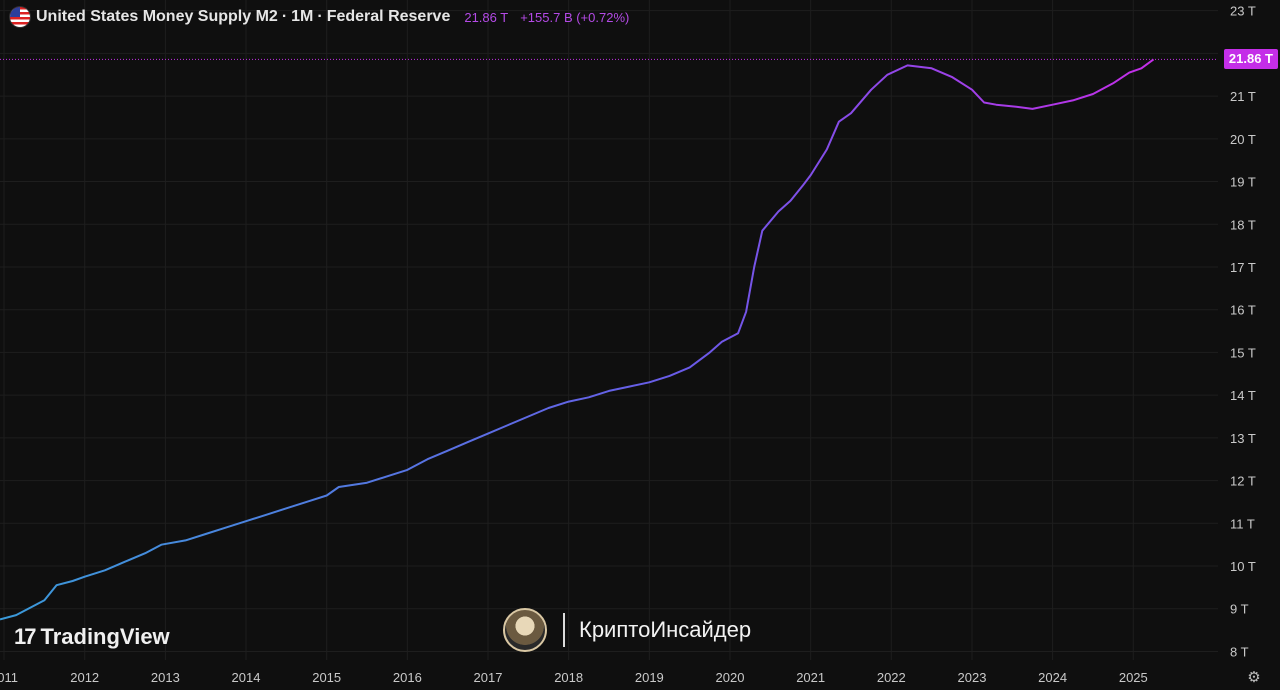 Image resolution: width=1280 pixels, height=690 pixels. Describe the element at coordinates (1243, 395) in the screenshot. I see `y-tick-label: 14 T` at that location.